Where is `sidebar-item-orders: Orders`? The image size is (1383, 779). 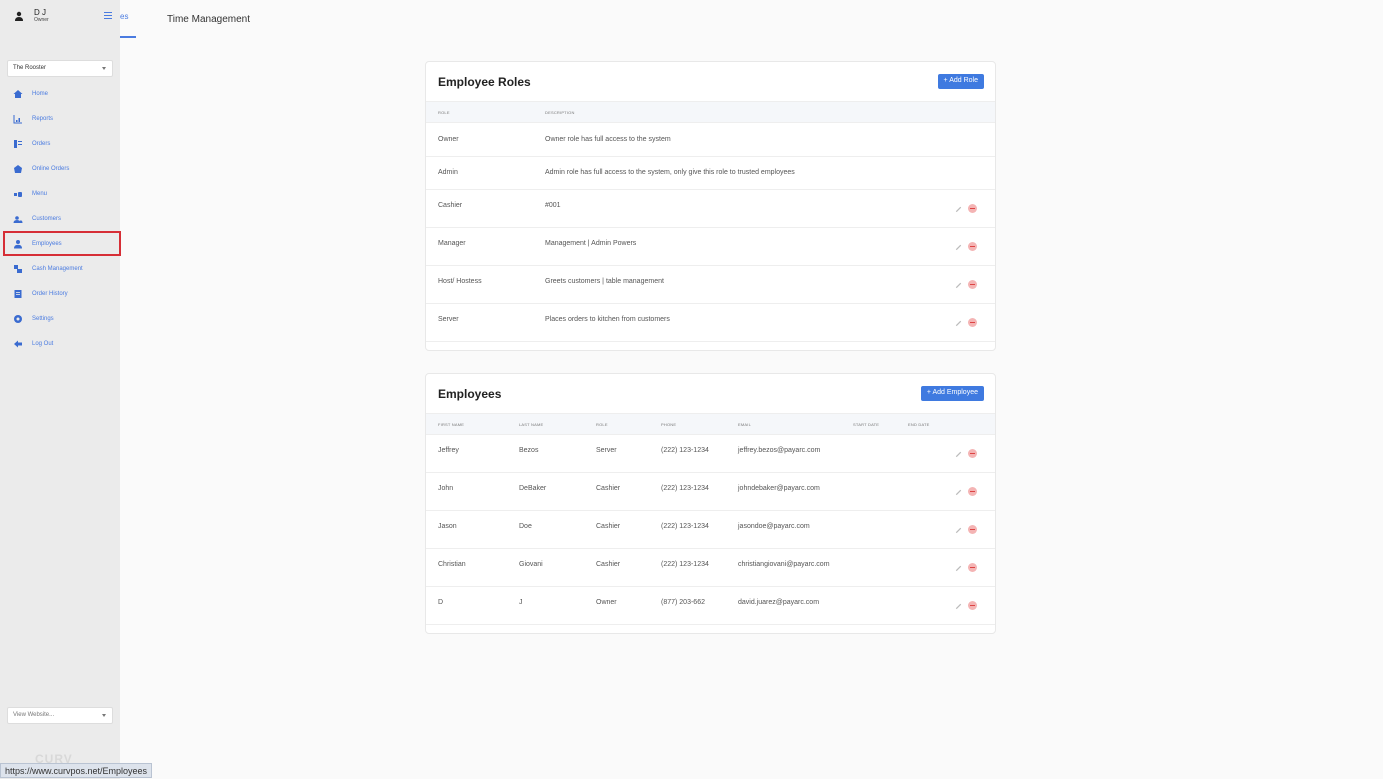 sidebar-item-orders: Orders is located at coordinates (60, 143).